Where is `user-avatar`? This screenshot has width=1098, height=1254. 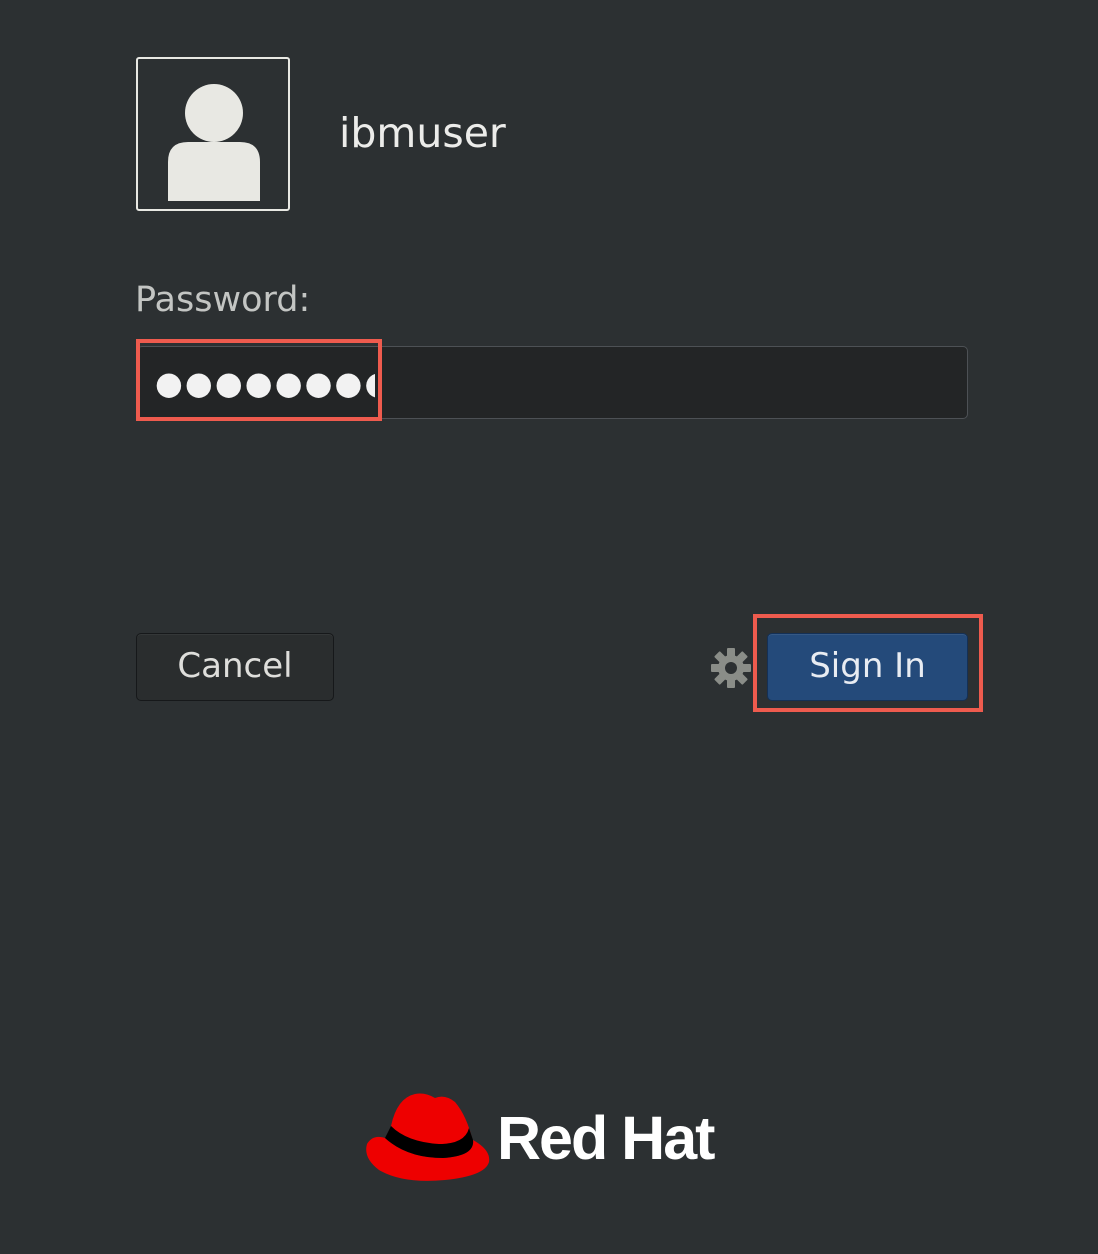
user-avatar is located at coordinates (213, 134).